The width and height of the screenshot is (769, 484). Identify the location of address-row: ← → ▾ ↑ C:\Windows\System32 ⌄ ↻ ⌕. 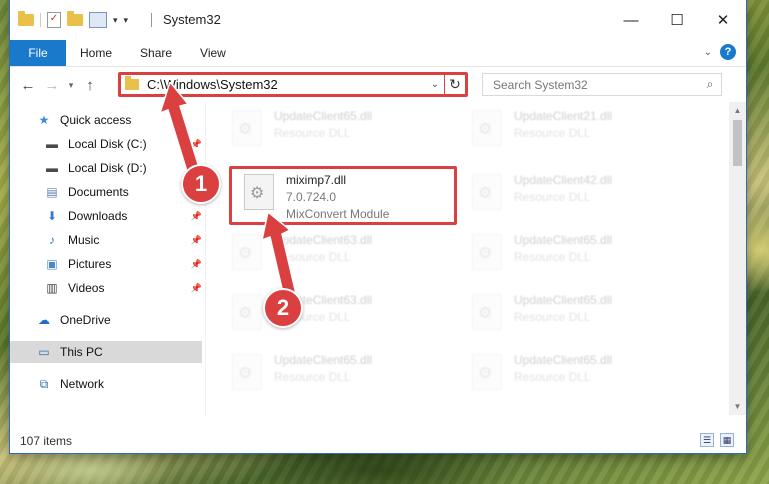
(378, 85).